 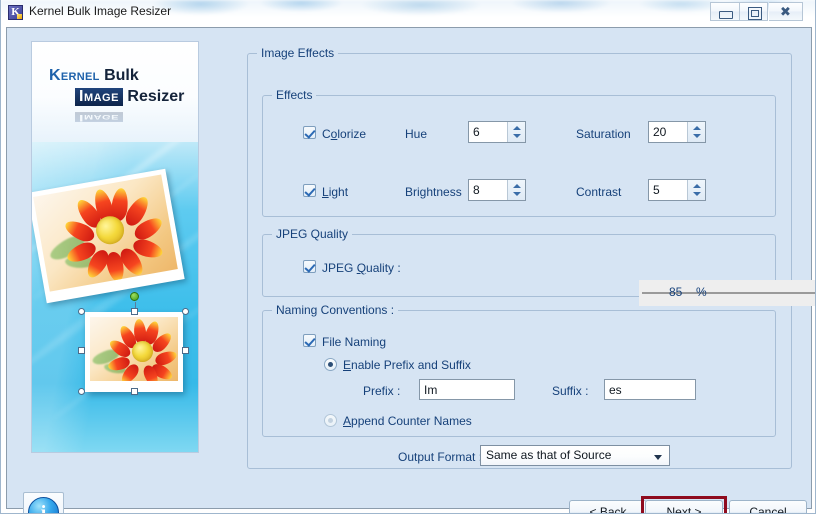 I want to click on output-format-dropdown: Same as that of Source, so click(x=575, y=455).